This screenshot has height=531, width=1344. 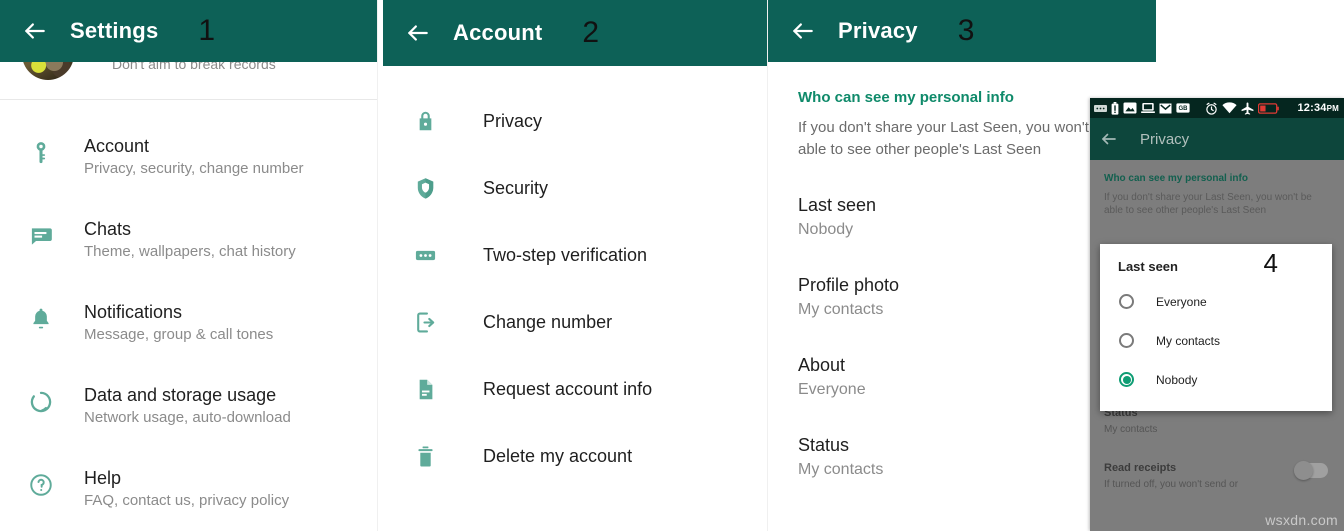 What do you see at coordinates (425, 390) in the screenshot?
I see `document-icon` at bounding box center [425, 390].